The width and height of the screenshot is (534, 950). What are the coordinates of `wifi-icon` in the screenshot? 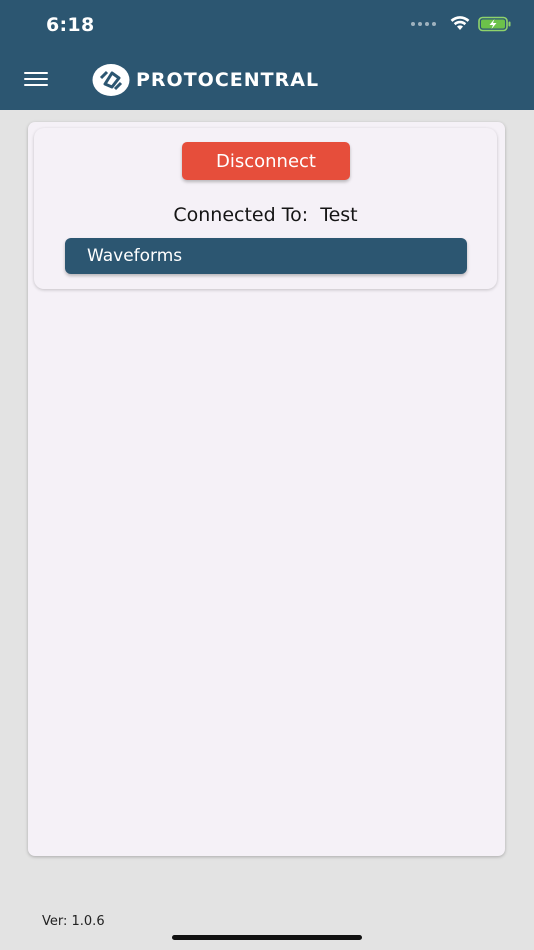 It's located at (460, 23).